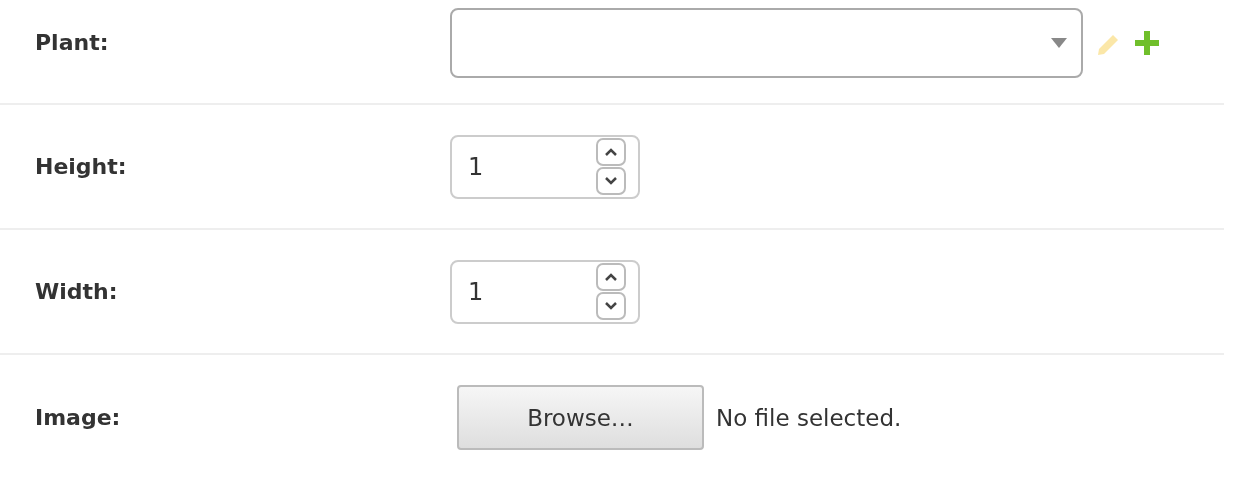 Image resolution: width=1234 pixels, height=480 pixels. What do you see at coordinates (809, 417) in the screenshot?
I see `file-status: No file selected.` at bounding box center [809, 417].